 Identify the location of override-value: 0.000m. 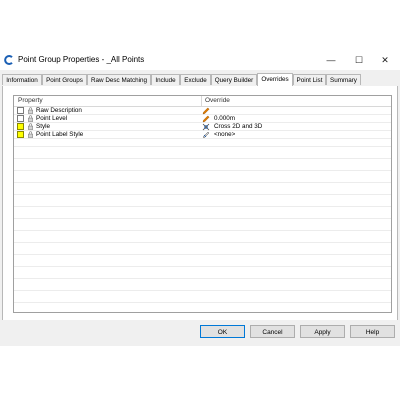
(225, 118).